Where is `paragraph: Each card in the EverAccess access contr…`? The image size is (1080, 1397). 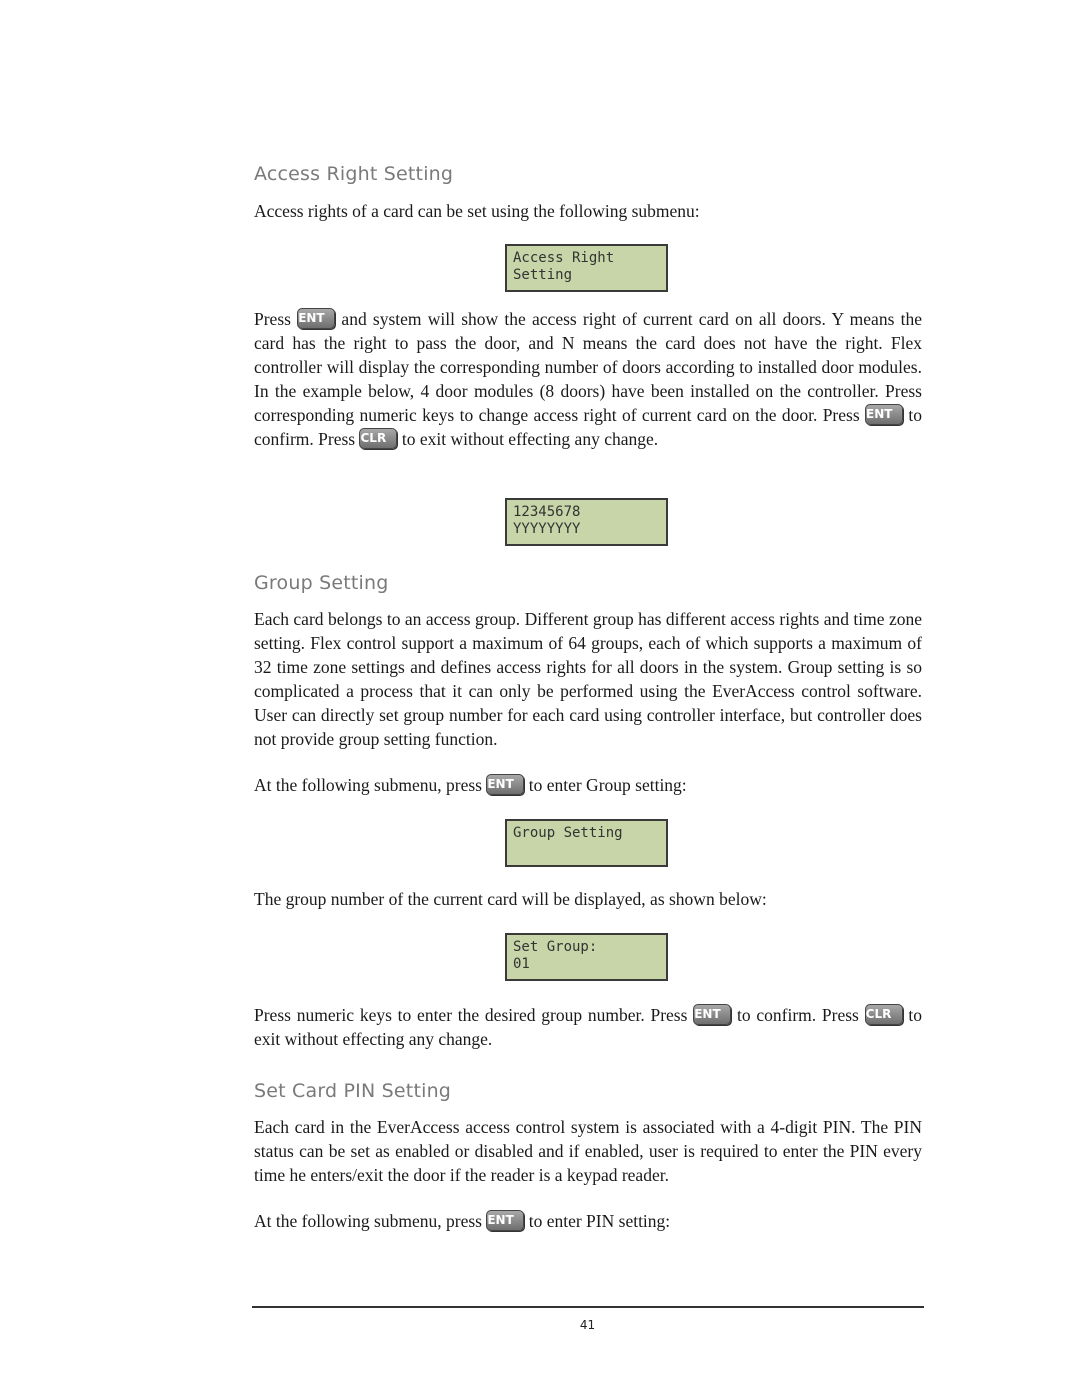 paragraph: Each card in the EverAccess access contr… is located at coordinates (588, 1151).